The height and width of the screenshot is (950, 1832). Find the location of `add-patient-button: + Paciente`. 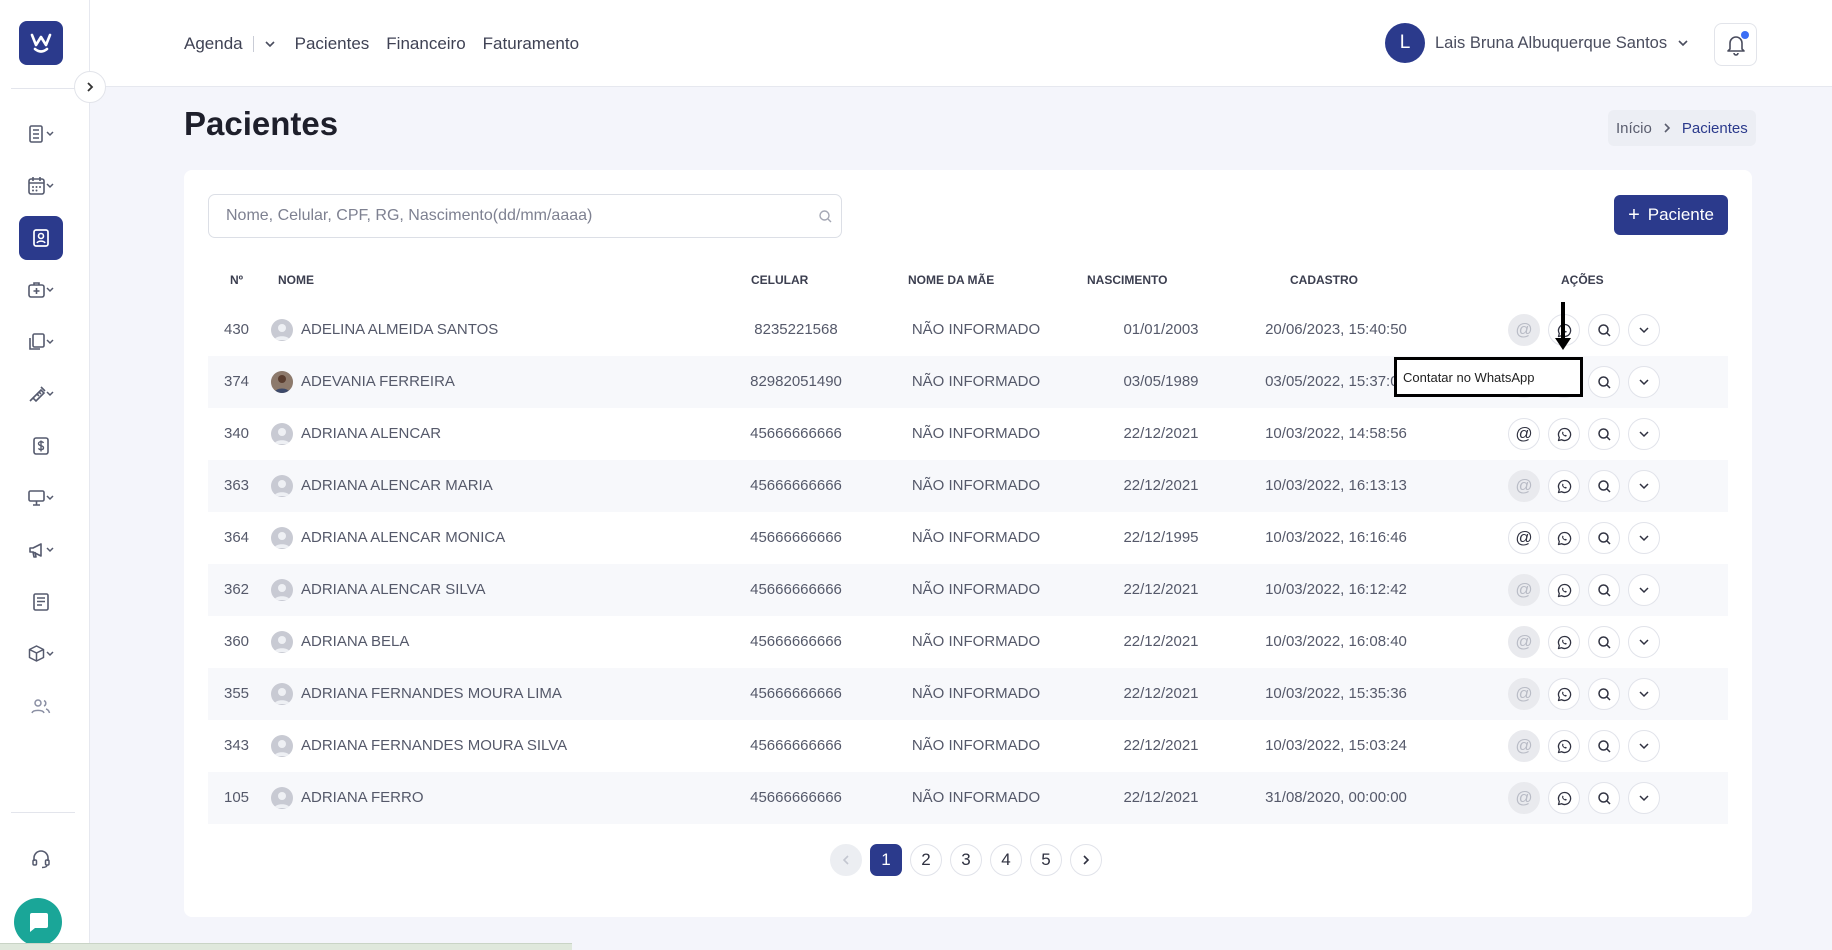

add-patient-button: + Paciente is located at coordinates (1671, 215).